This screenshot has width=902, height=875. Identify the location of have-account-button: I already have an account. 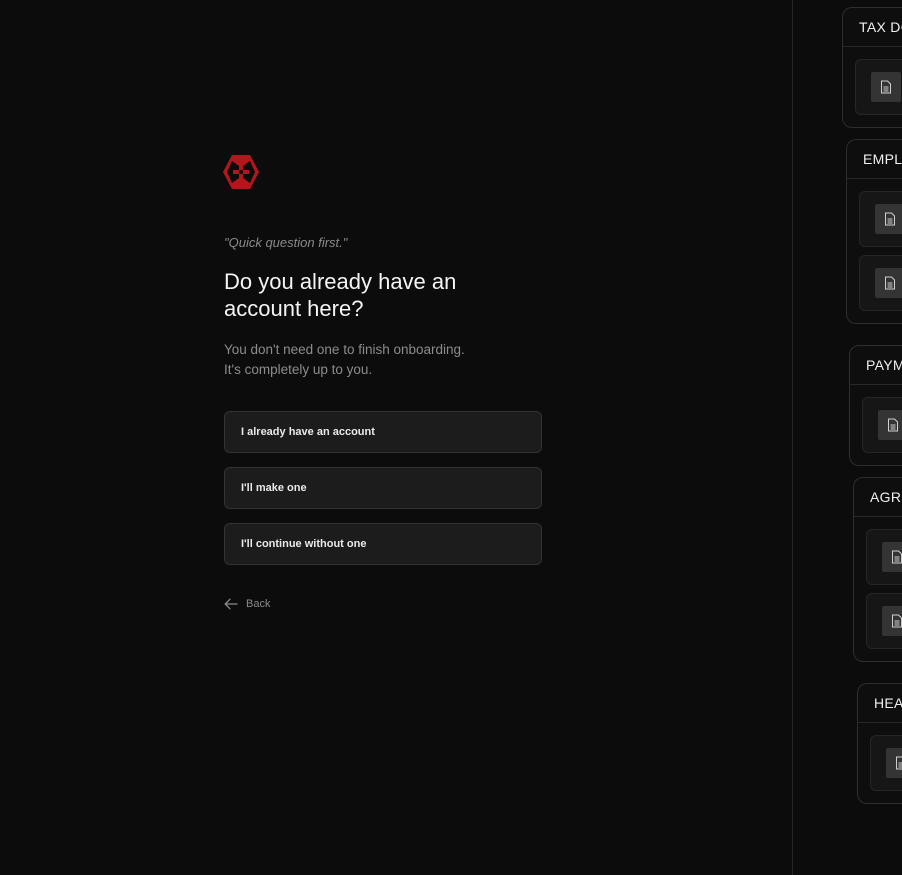
(383, 432).